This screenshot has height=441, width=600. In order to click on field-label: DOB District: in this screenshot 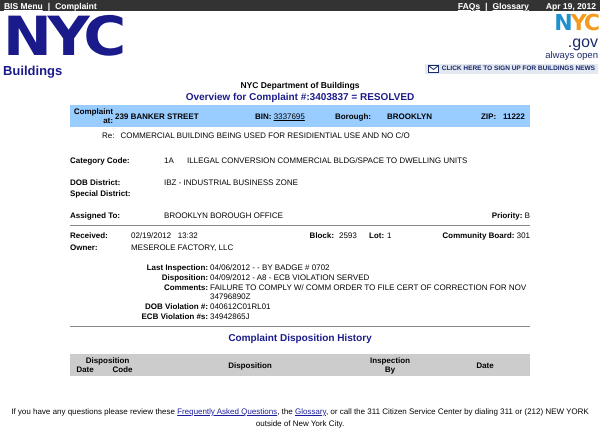, I will do `click(96, 182)`.